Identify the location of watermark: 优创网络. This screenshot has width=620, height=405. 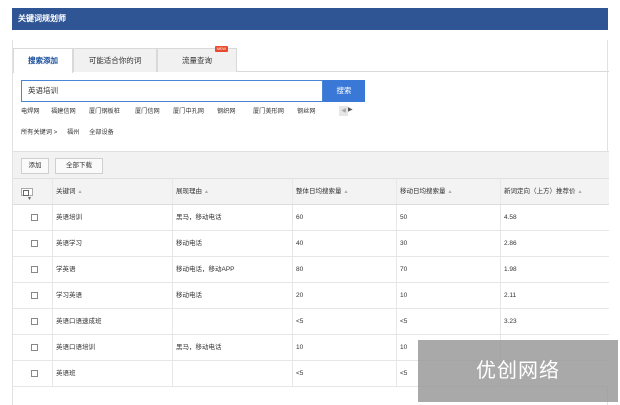
(518, 371).